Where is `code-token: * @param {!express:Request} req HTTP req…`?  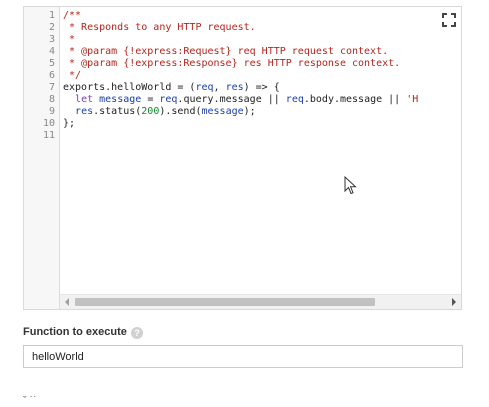
code-token: * @param {!express:Request} req HTTP req… is located at coordinates (226, 51).